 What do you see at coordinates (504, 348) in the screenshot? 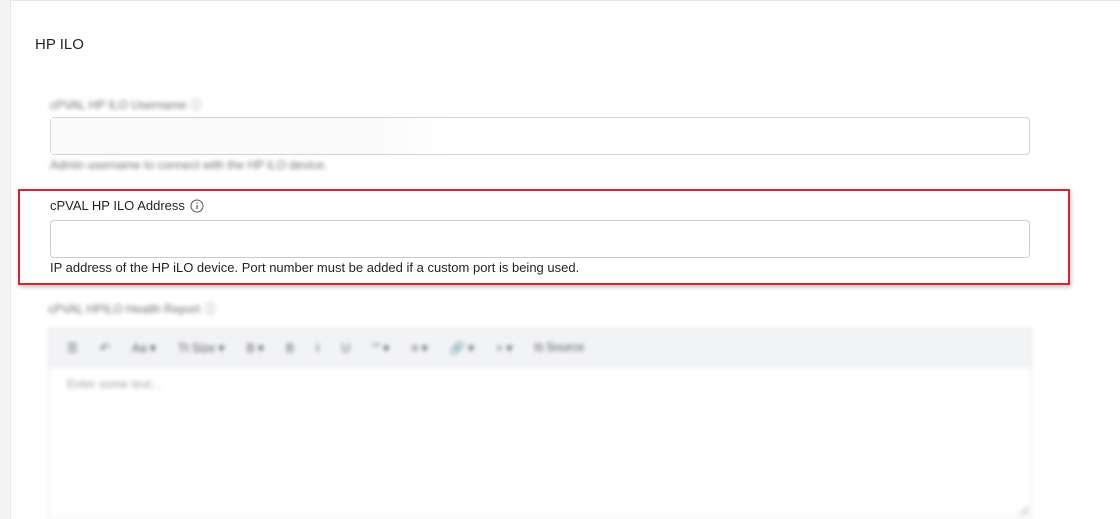
I see `toolbar-button: + ▾` at bounding box center [504, 348].